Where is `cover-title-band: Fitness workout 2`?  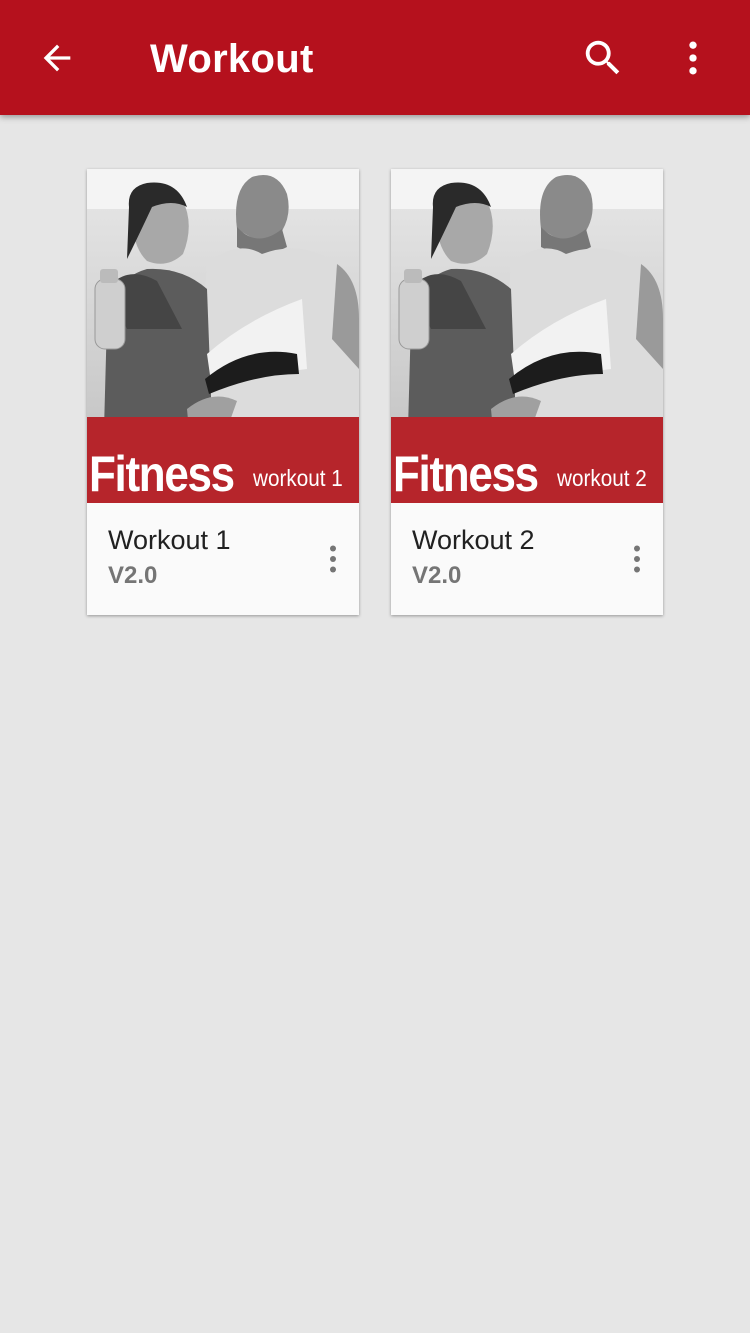 cover-title-band: Fitness workout 2 is located at coordinates (527, 460).